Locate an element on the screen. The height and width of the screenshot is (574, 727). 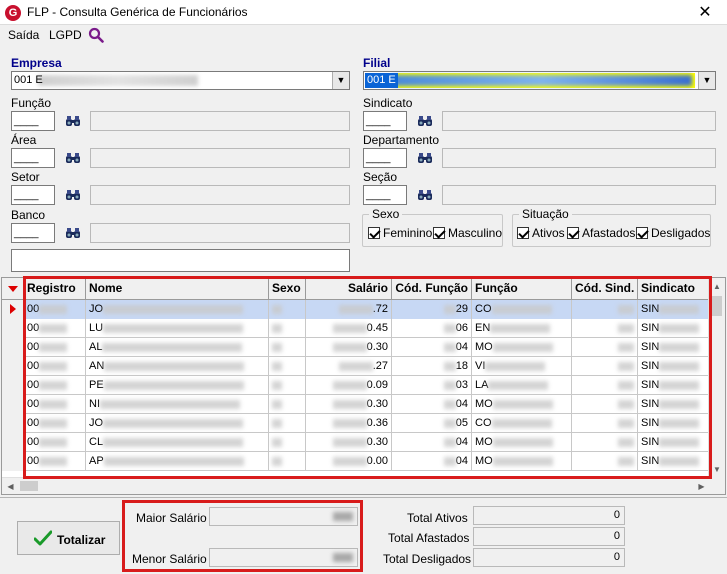
ativos-checkbox: Ativos is located at coordinates (541, 233).